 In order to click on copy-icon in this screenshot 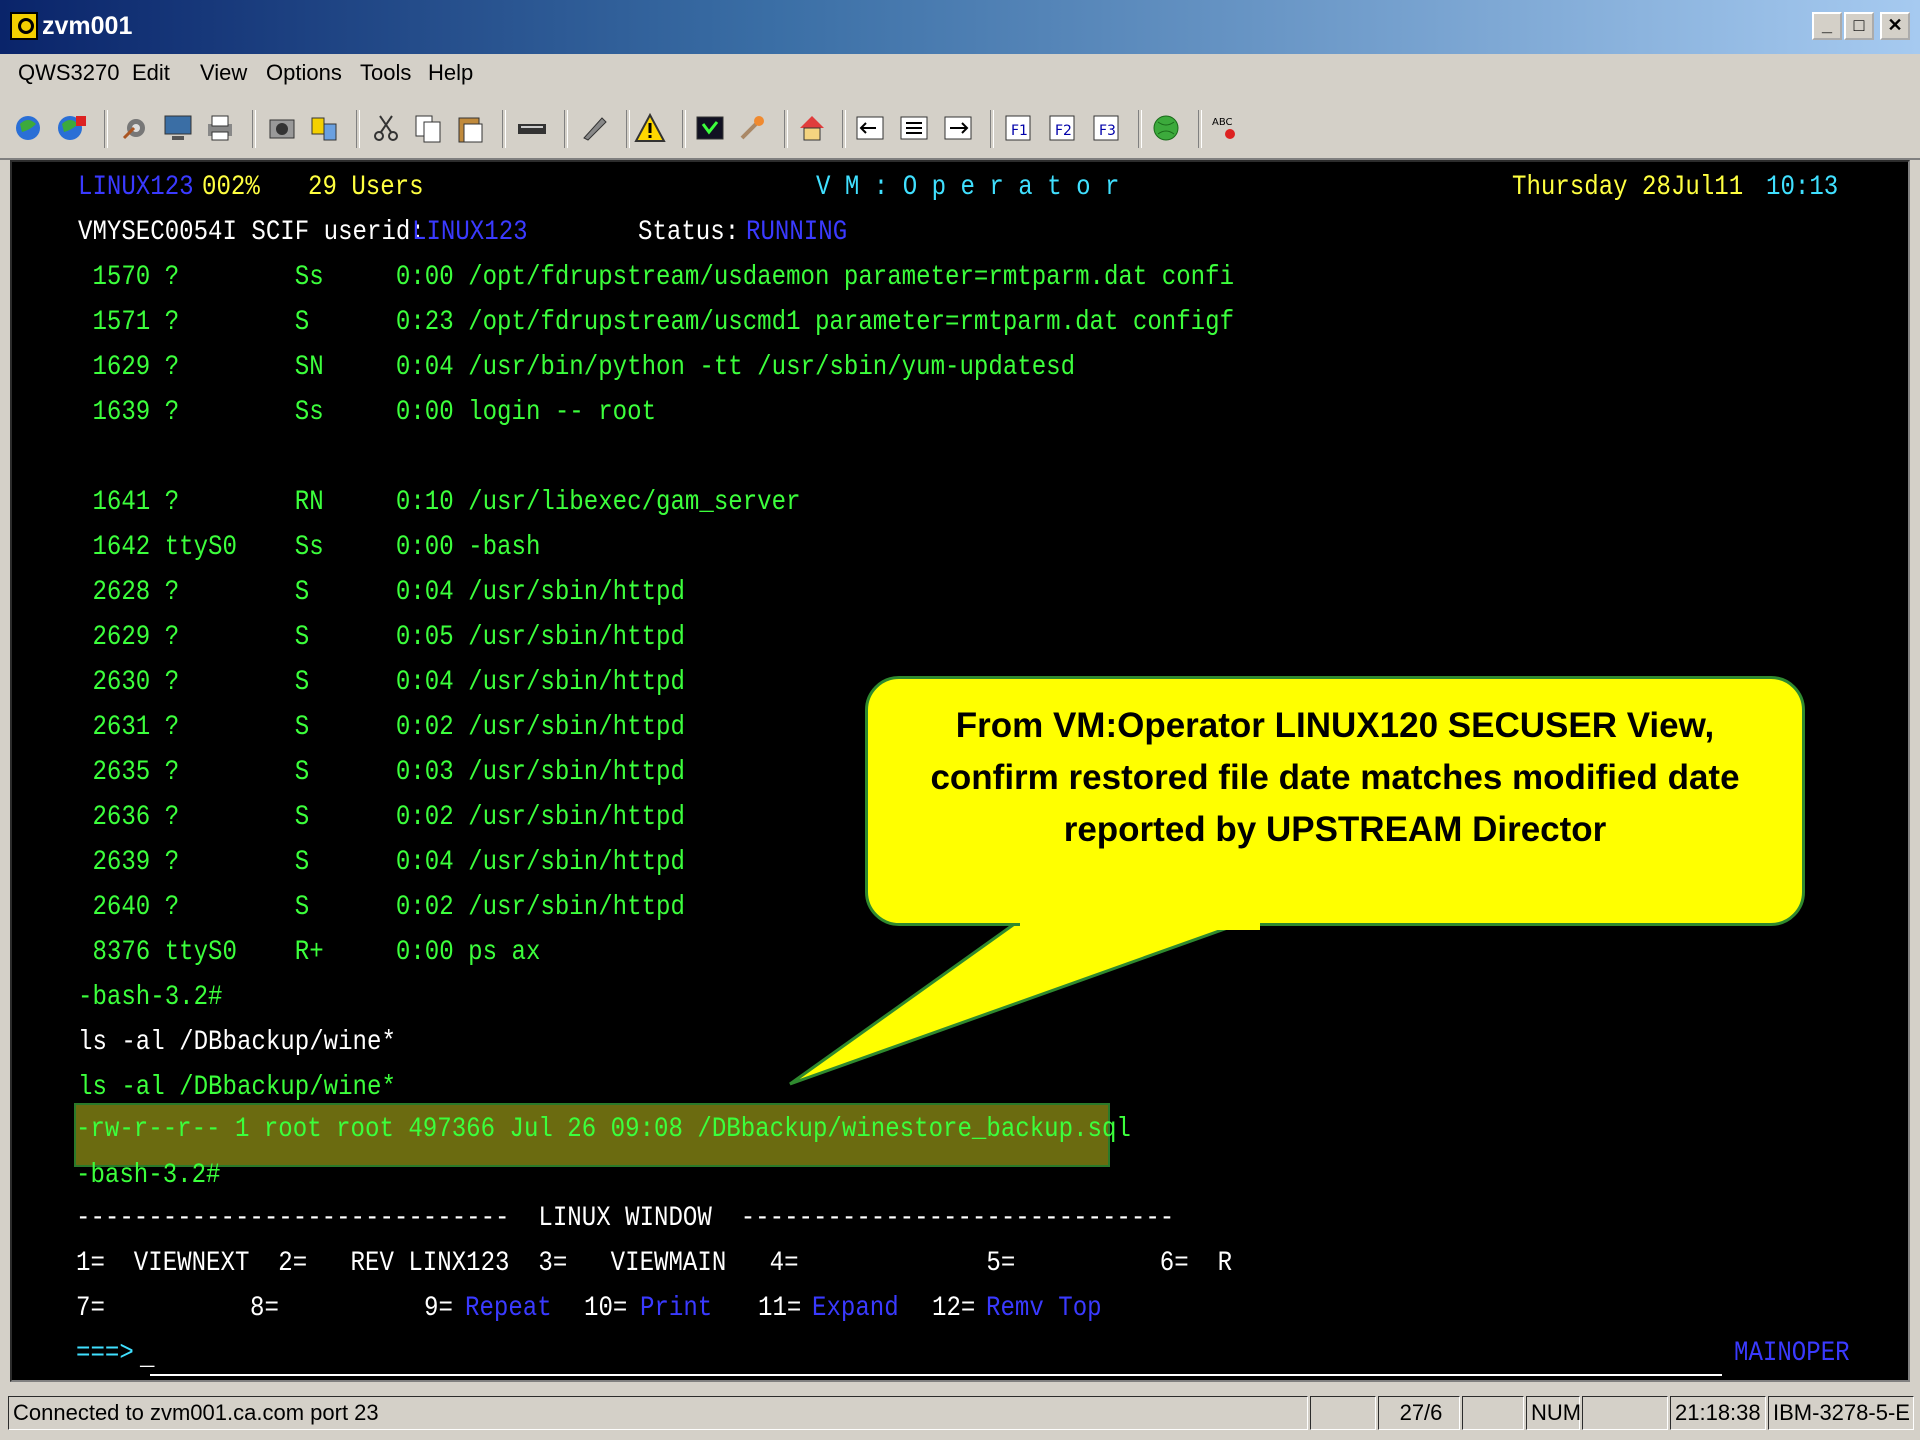, I will do `click(428, 128)`.